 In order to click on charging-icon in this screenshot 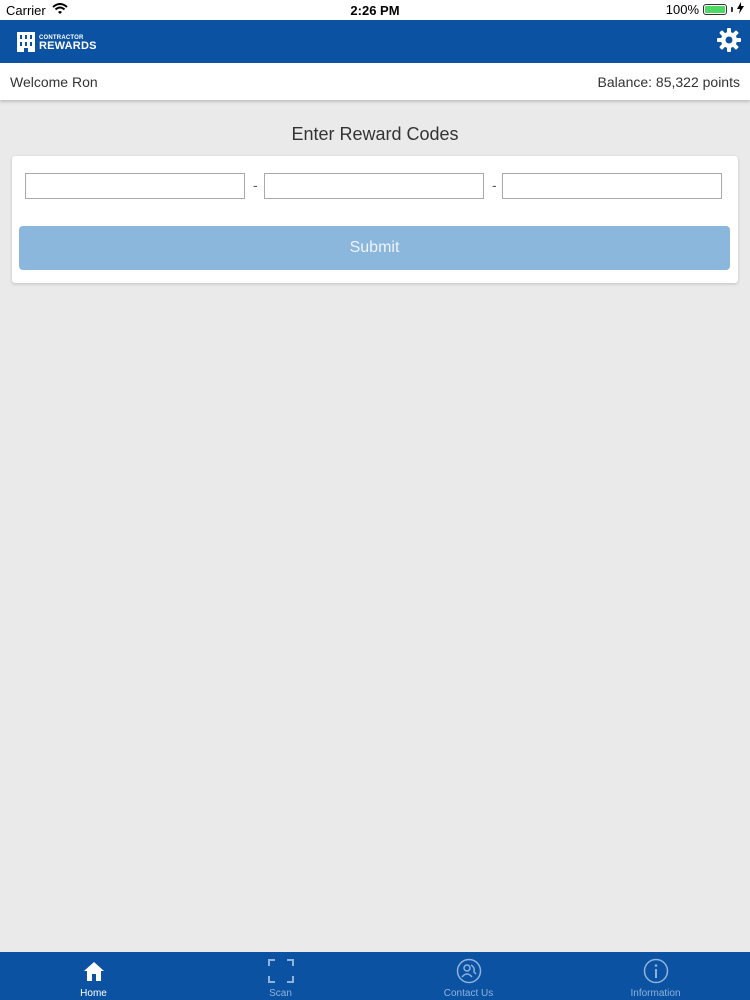, I will do `click(740, 9)`.